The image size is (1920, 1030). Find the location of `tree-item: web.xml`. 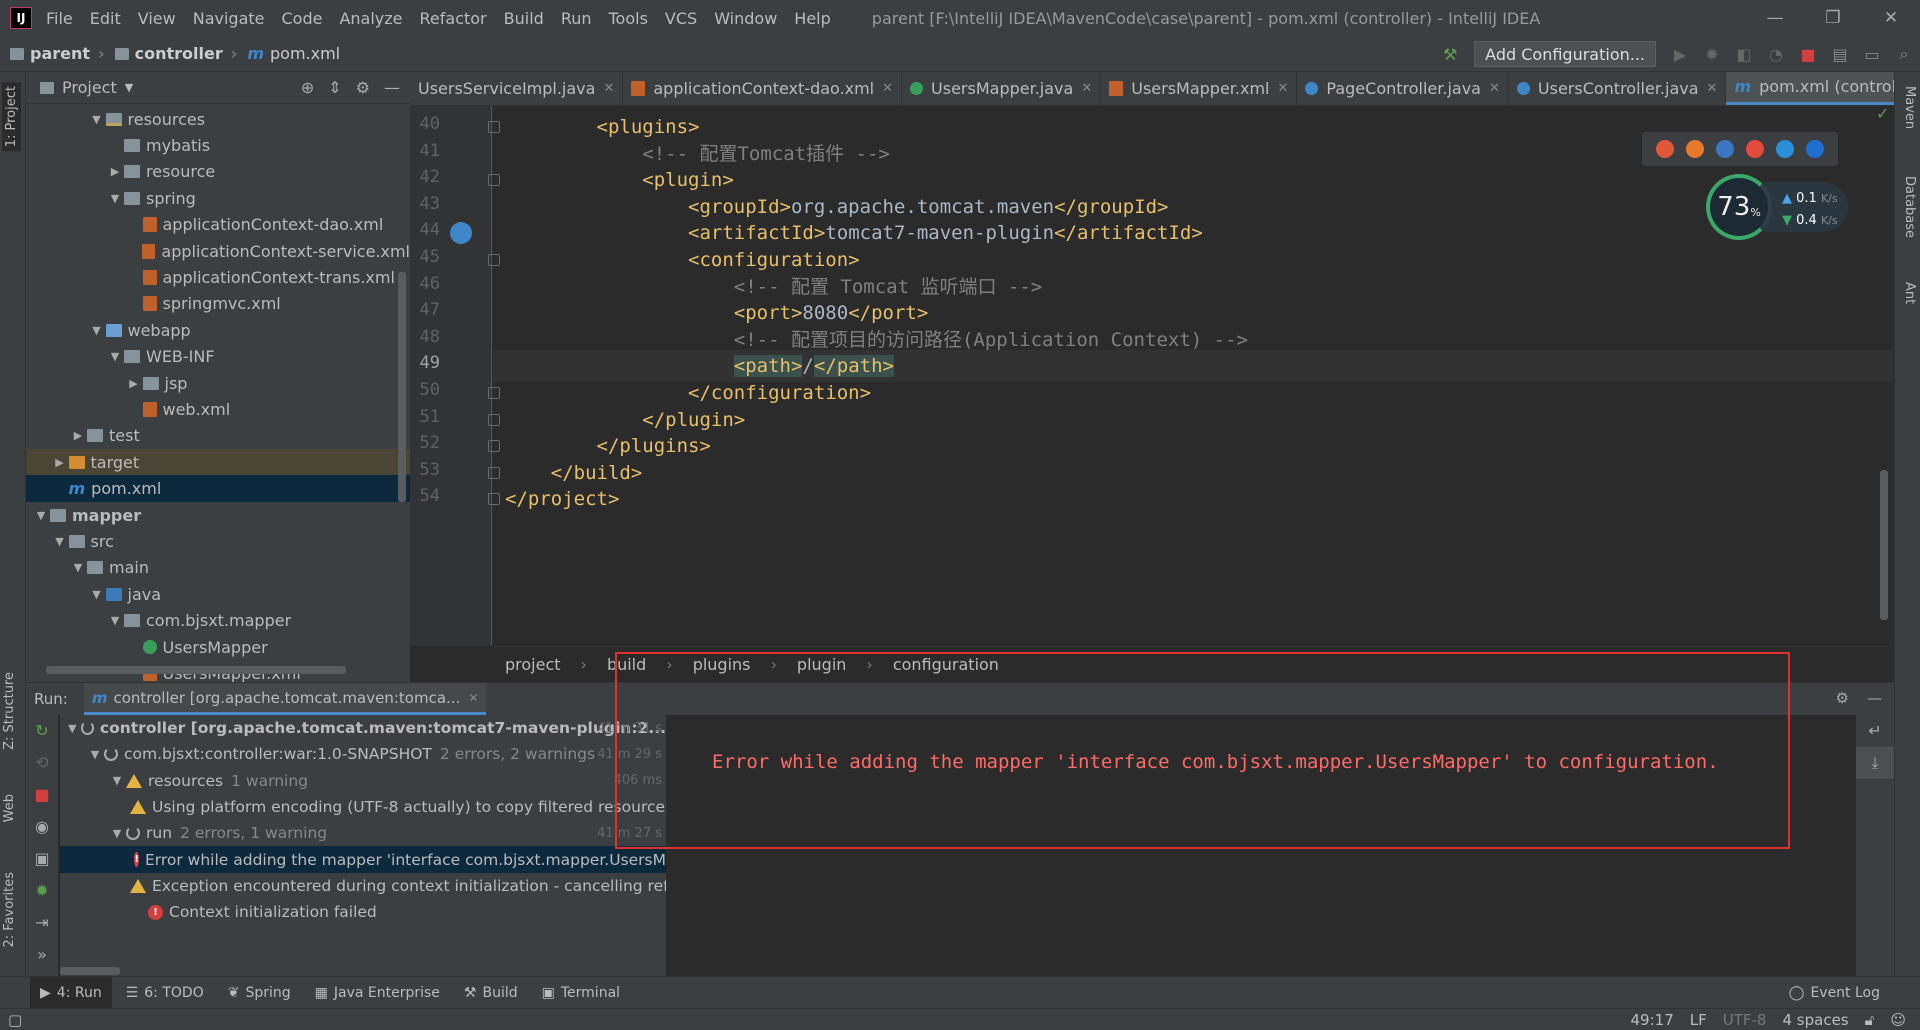

tree-item: web.xml is located at coordinates (218, 409).